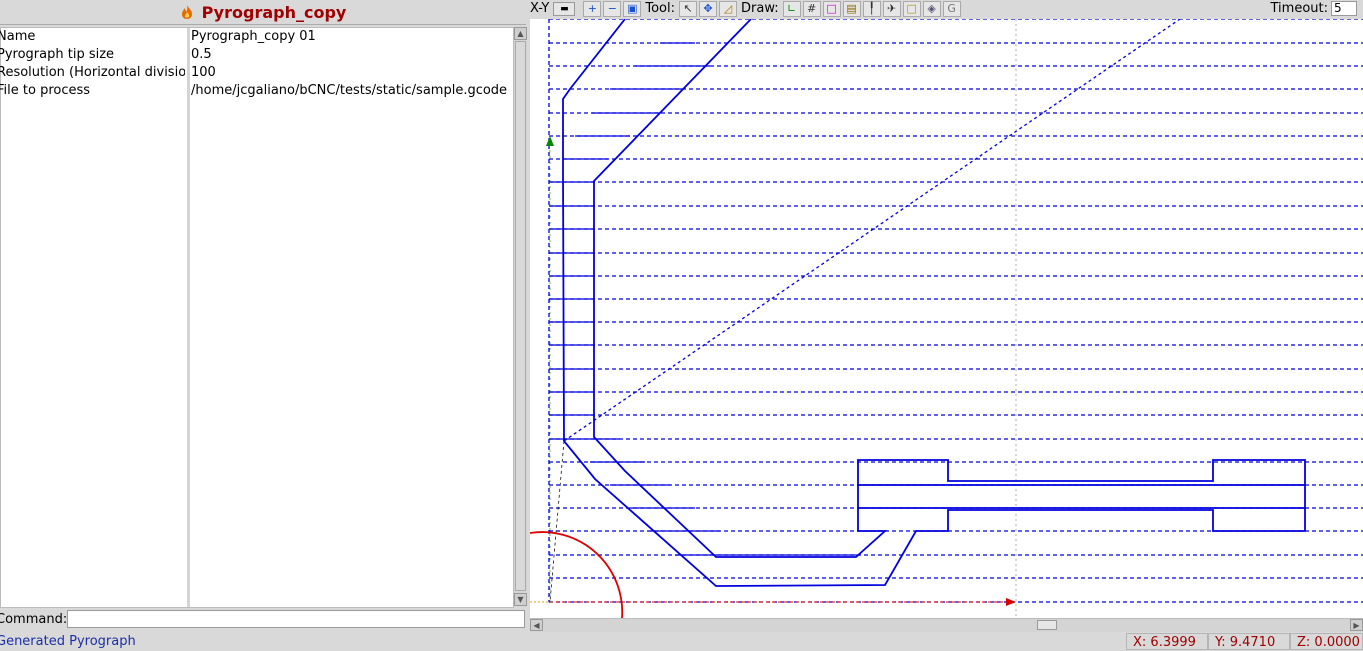  Describe the element at coordinates (188, 317) in the screenshot. I see `column-divider` at that location.